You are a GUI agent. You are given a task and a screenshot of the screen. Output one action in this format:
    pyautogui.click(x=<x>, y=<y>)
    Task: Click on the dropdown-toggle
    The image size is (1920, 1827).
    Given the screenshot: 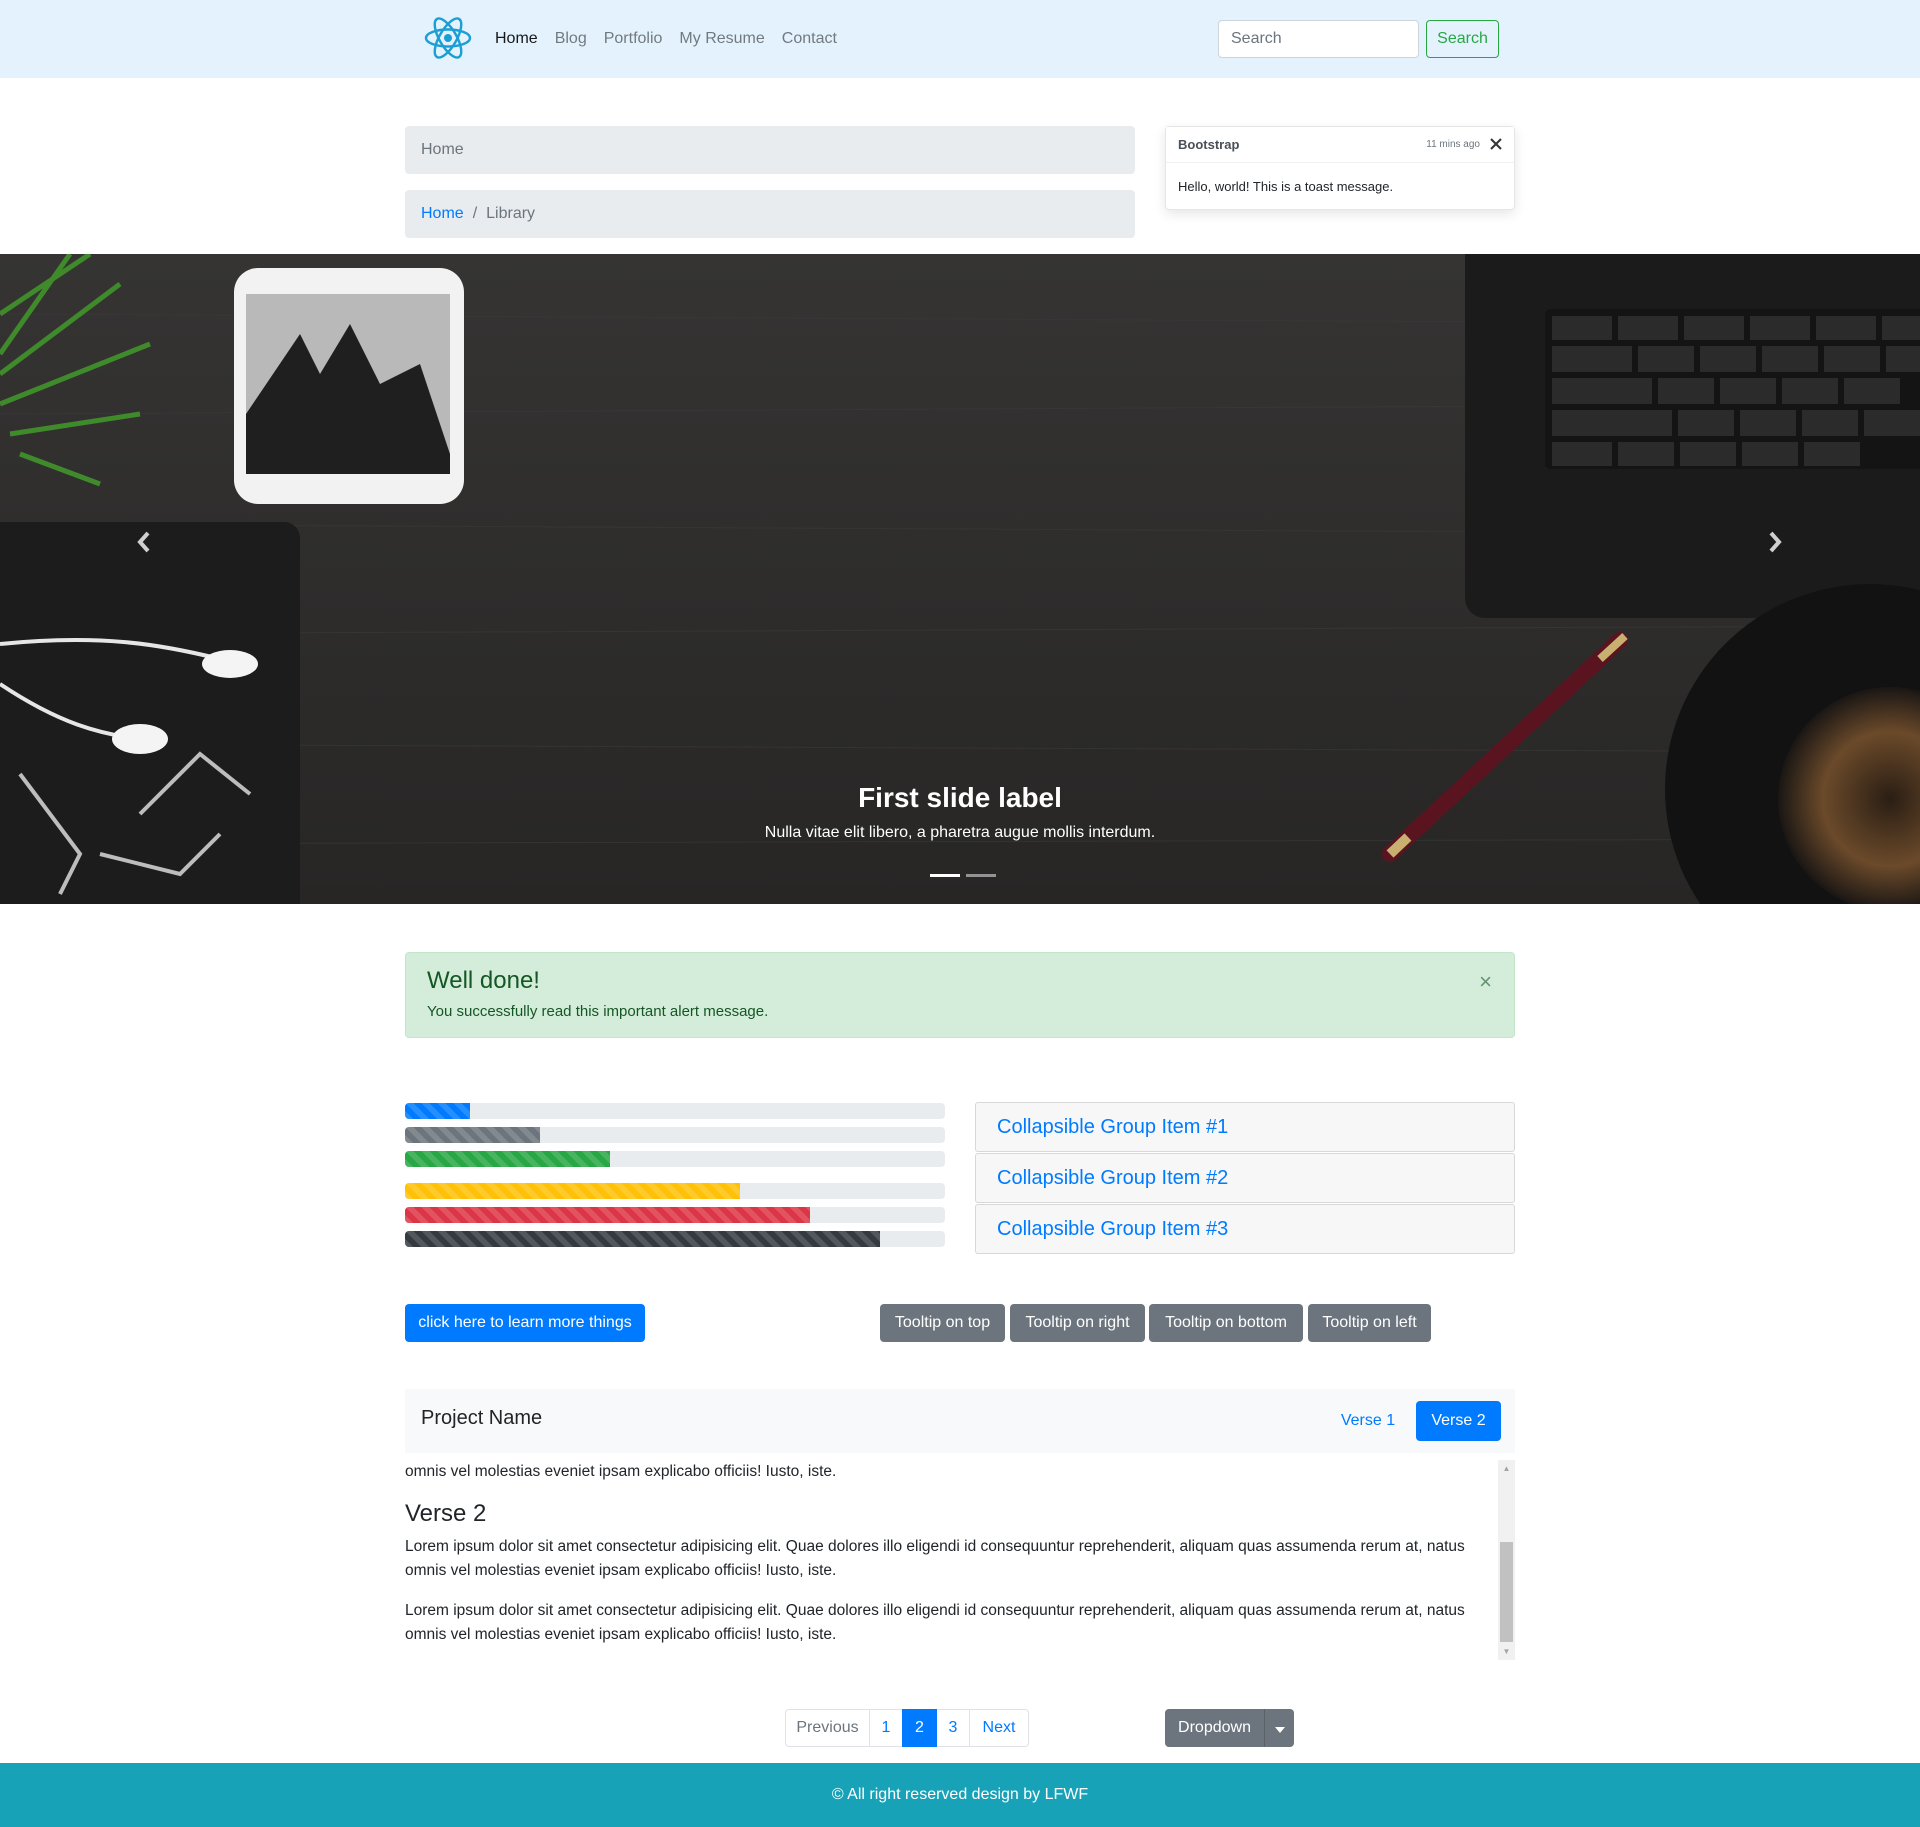 What is the action you would take?
    pyautogui.click(x=1279, y=1728)
    